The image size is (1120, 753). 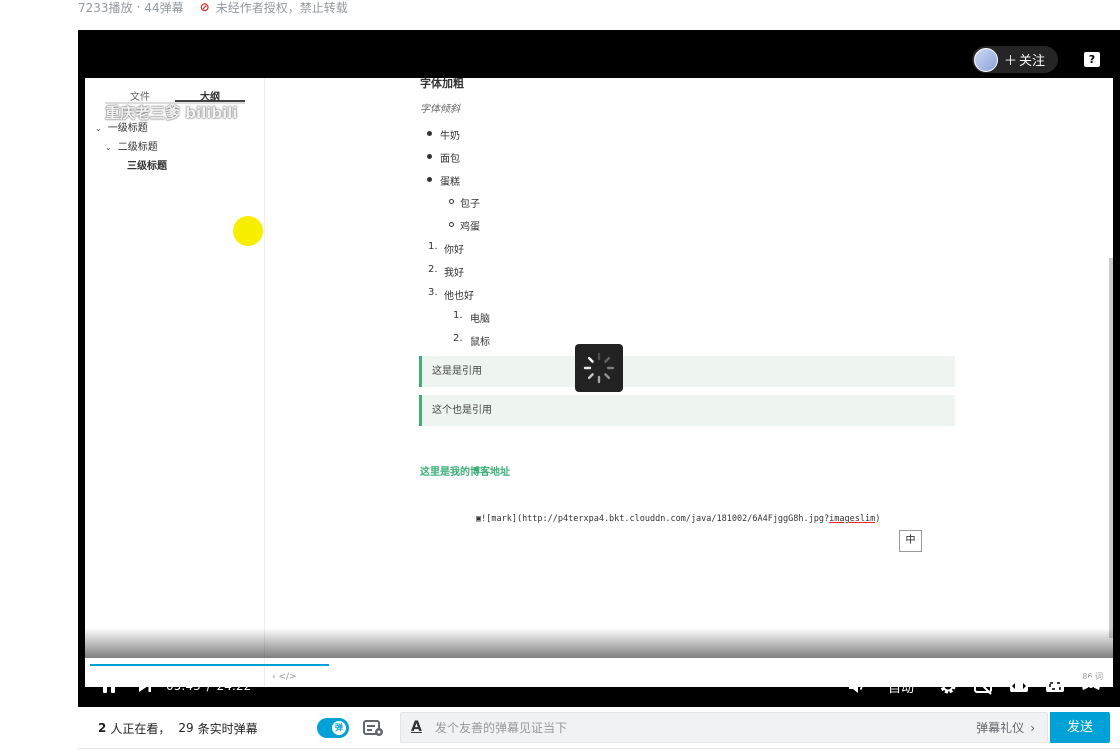 What do you see at coordinates (442, 84) in the screenshot?
I see `bold-text: 字体加粗` at bounding box center [442, 84].